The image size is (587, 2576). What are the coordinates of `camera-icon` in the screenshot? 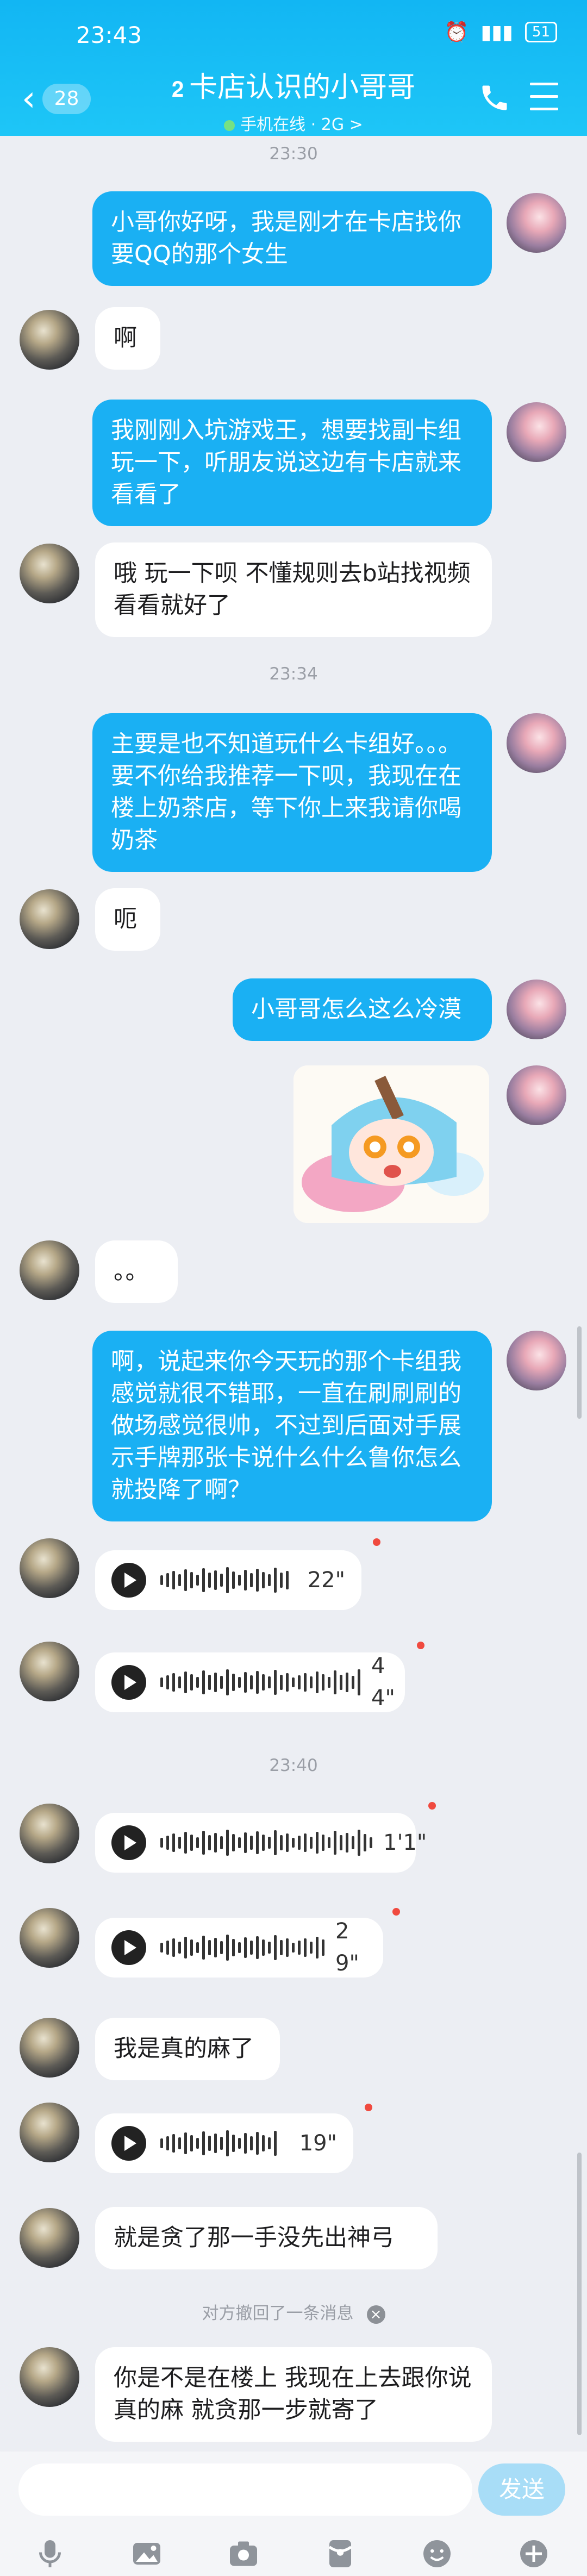 It's located at (244, 2554).